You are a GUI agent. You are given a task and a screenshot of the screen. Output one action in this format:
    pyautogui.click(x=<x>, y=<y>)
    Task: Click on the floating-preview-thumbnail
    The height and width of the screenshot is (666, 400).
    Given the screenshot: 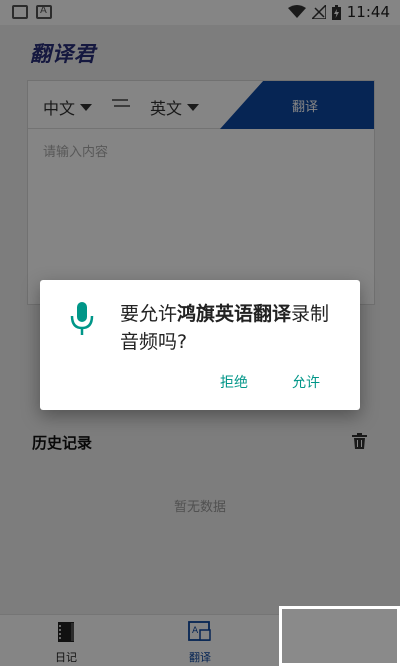 What is the action you would take?
    pyautogui.click(x=339, y=636)
    